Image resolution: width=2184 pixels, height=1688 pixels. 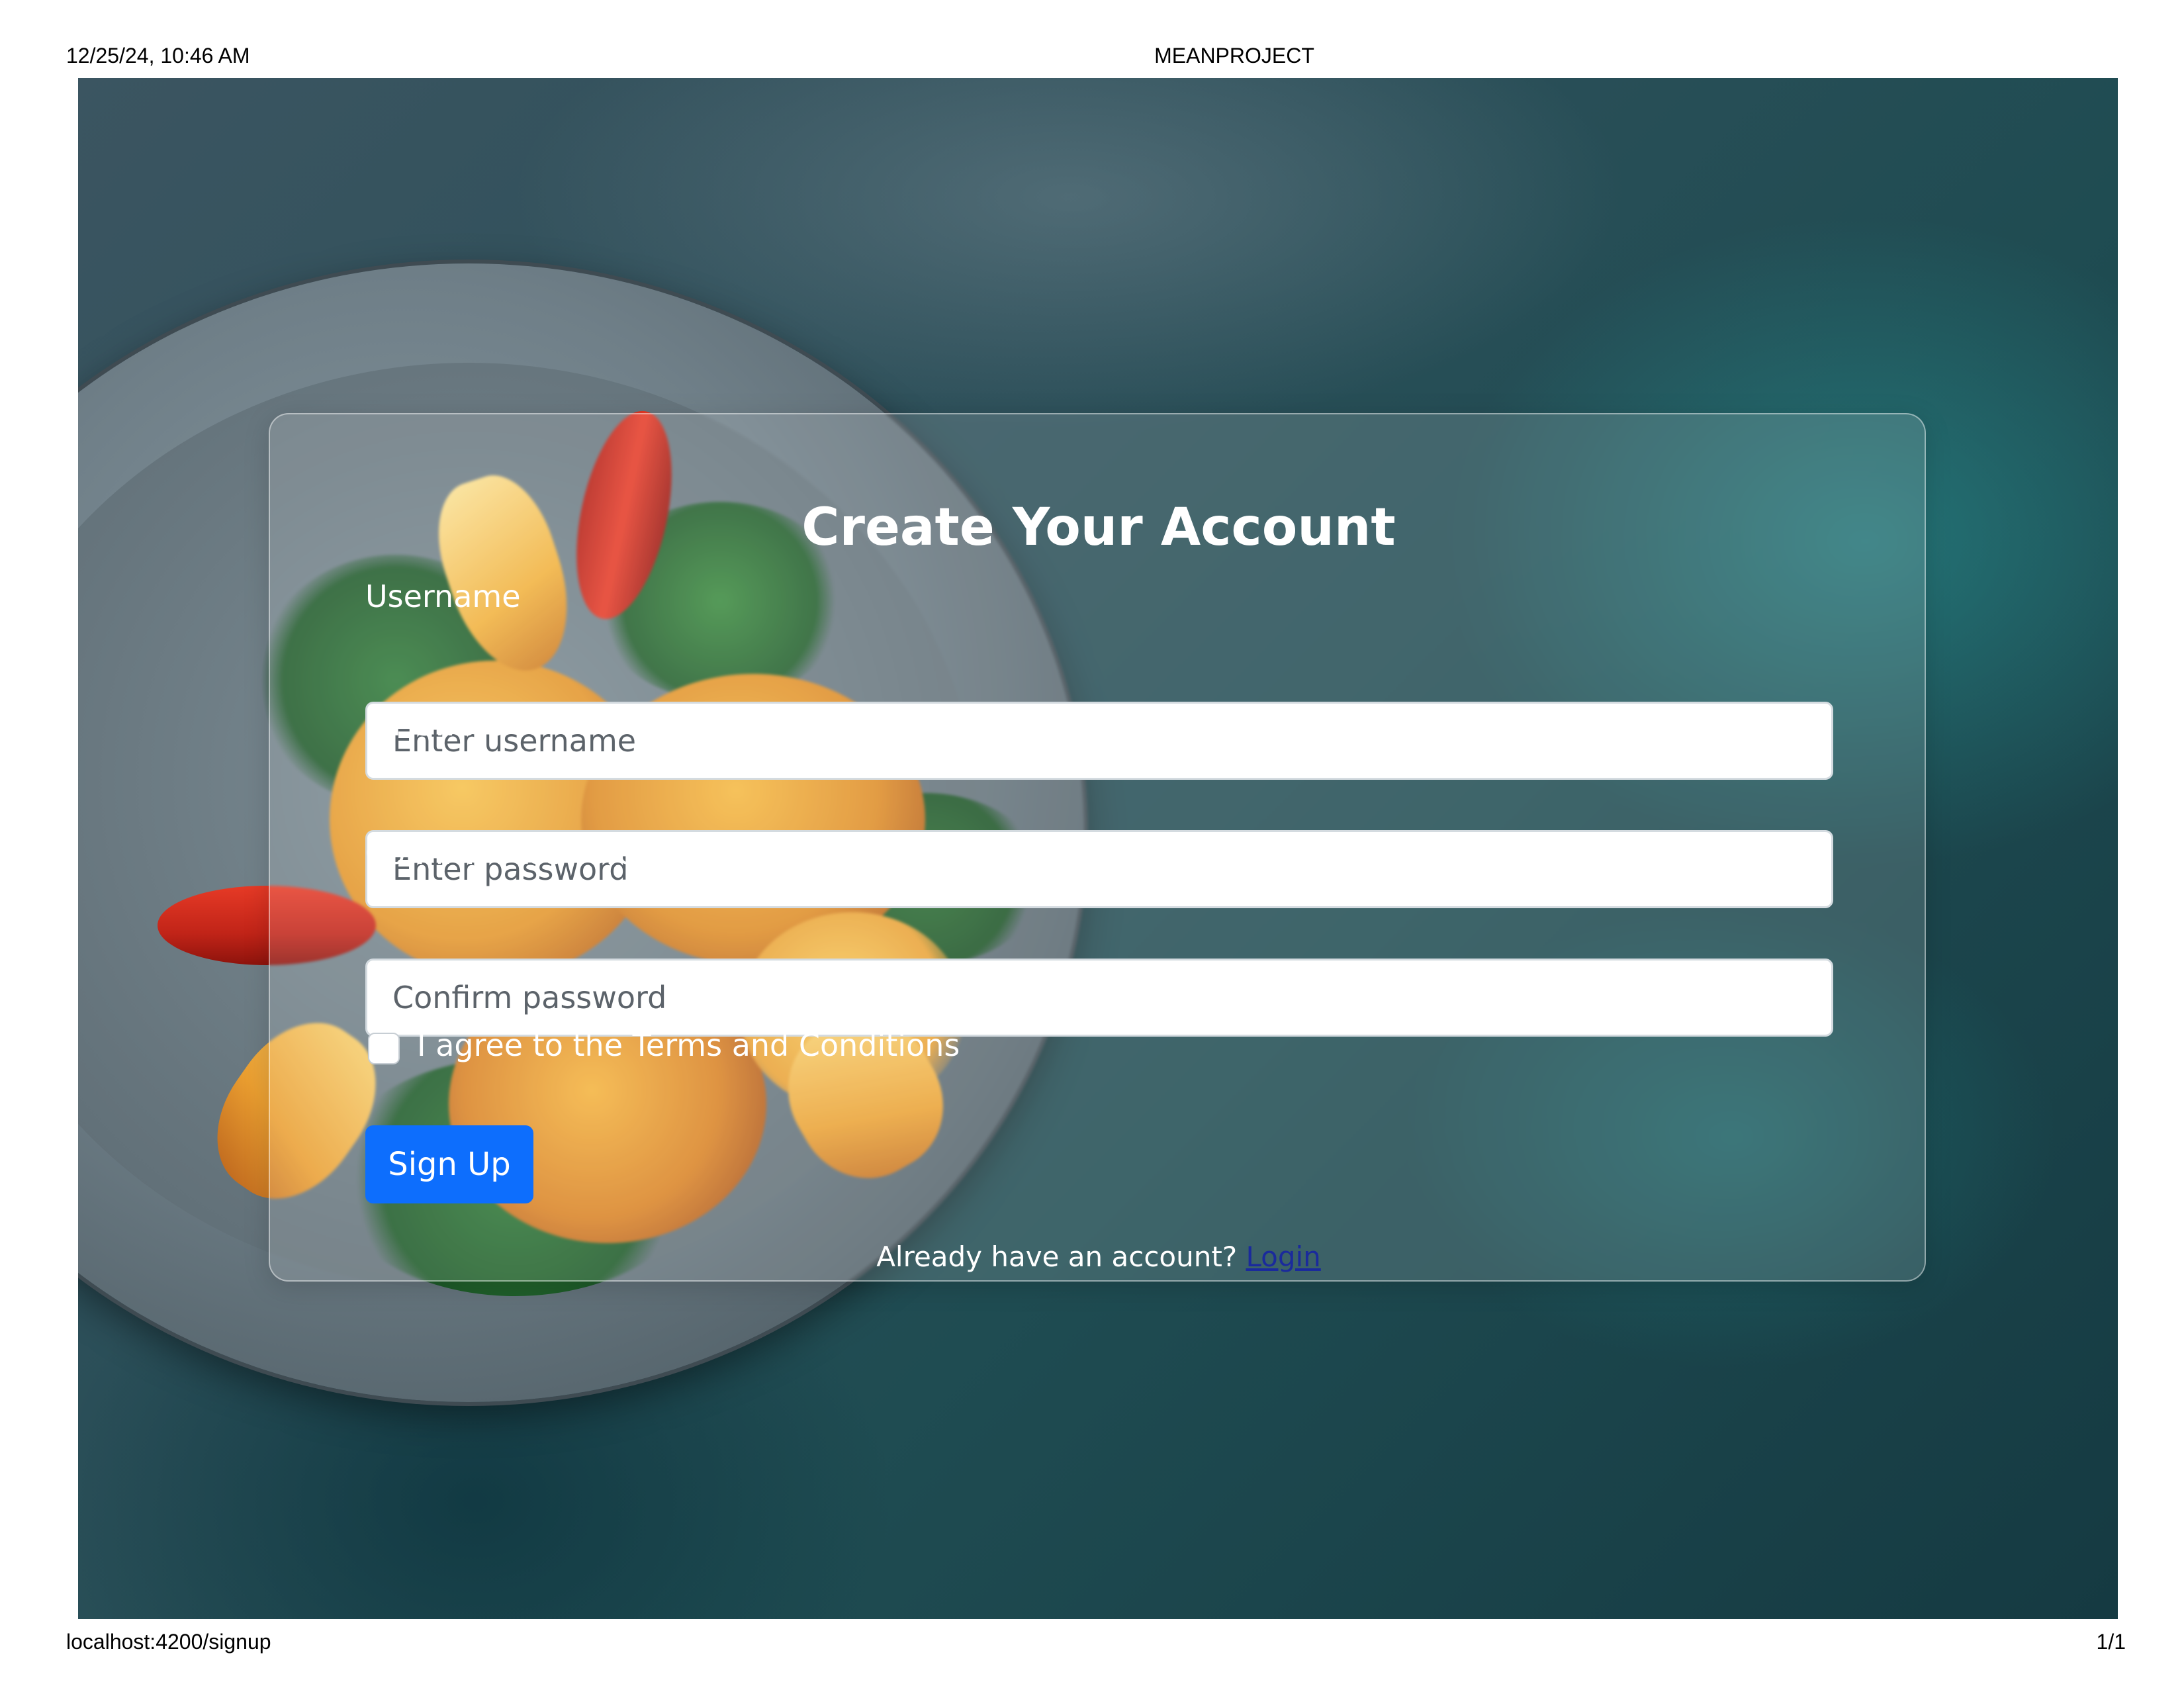 I want to click on print-page-title: MEANPROJECT, so click(x=1234, y=56).